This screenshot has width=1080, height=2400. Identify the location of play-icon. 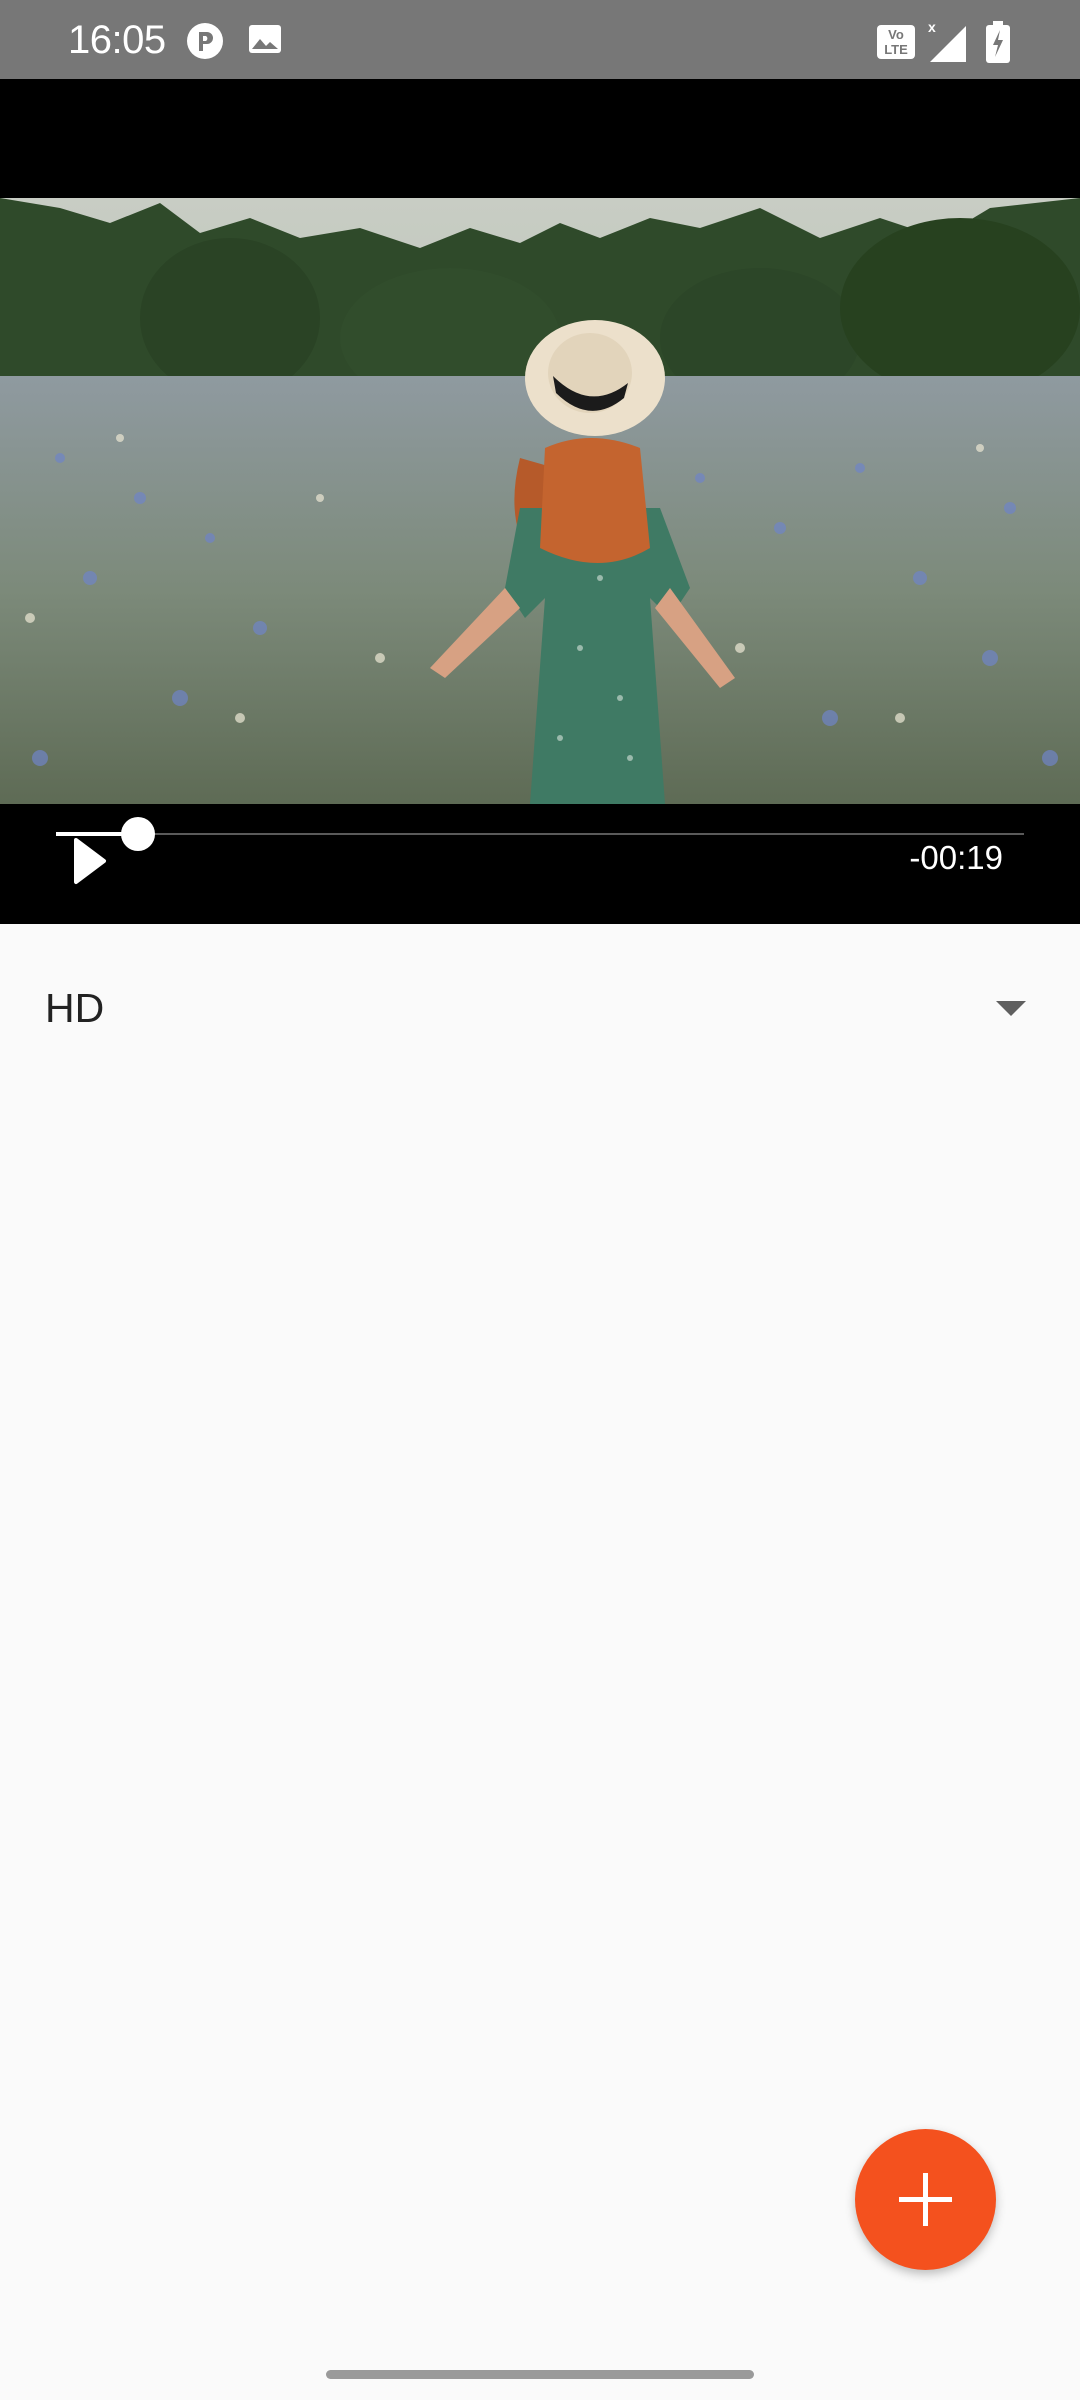
(90, 861).